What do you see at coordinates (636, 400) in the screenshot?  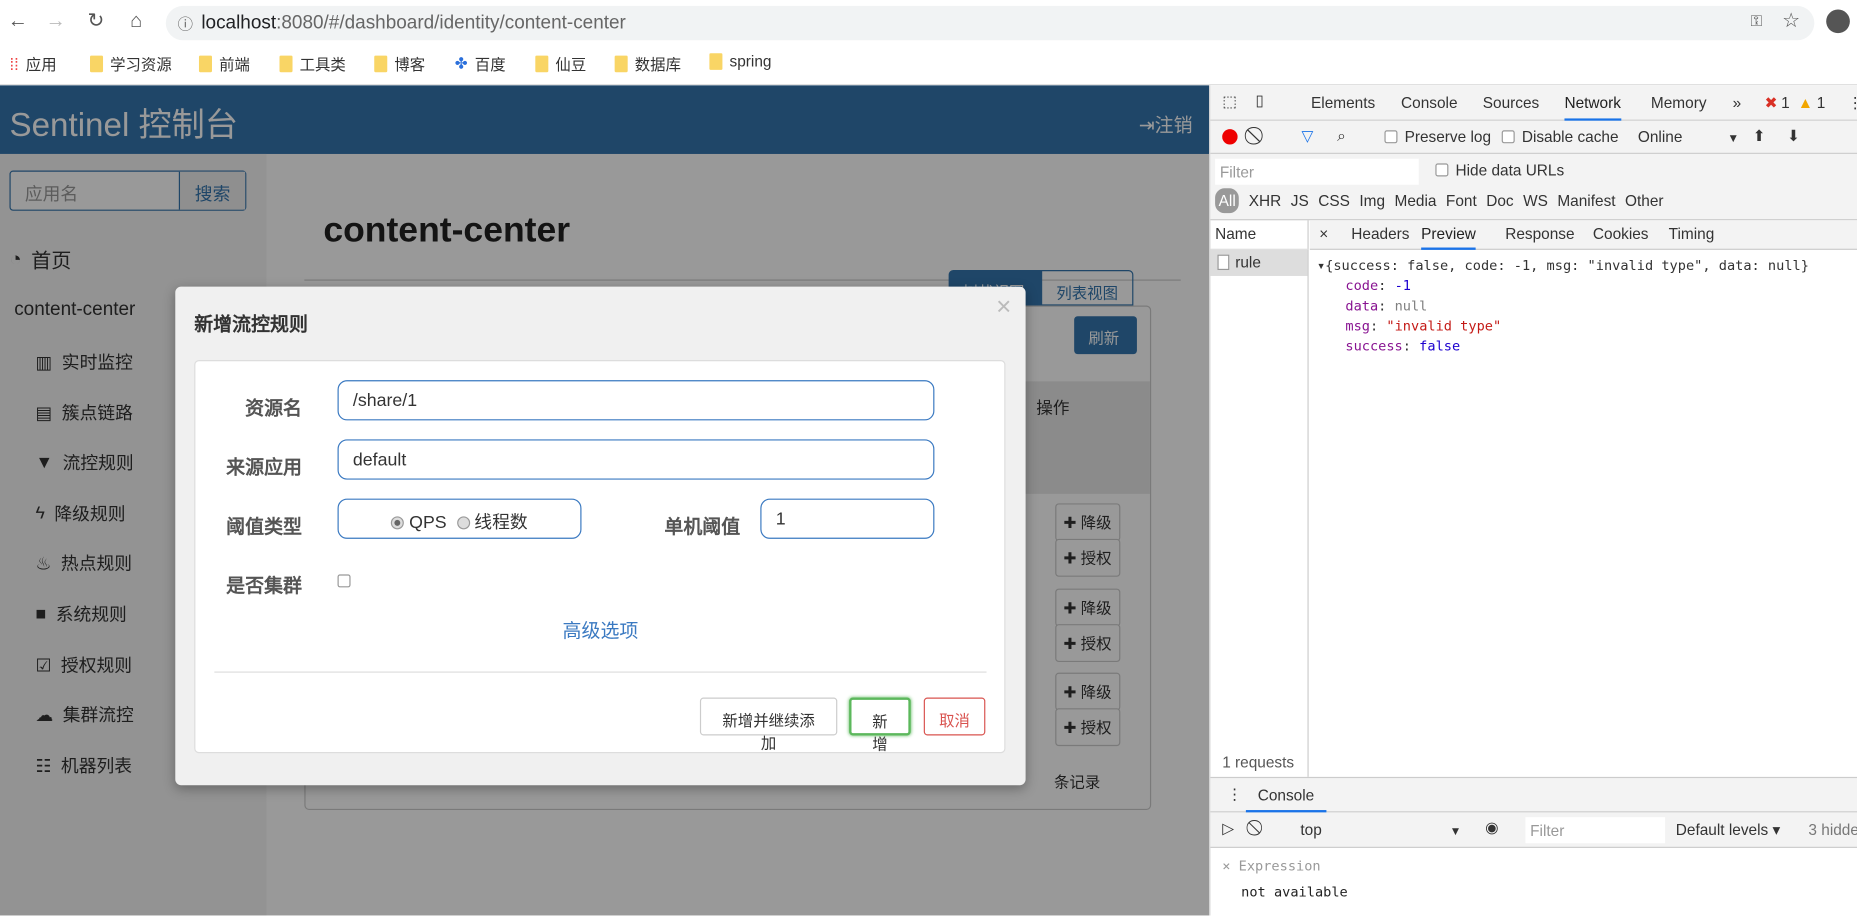 I see `resource-input: /share/1` at bounding box center [636, 400].